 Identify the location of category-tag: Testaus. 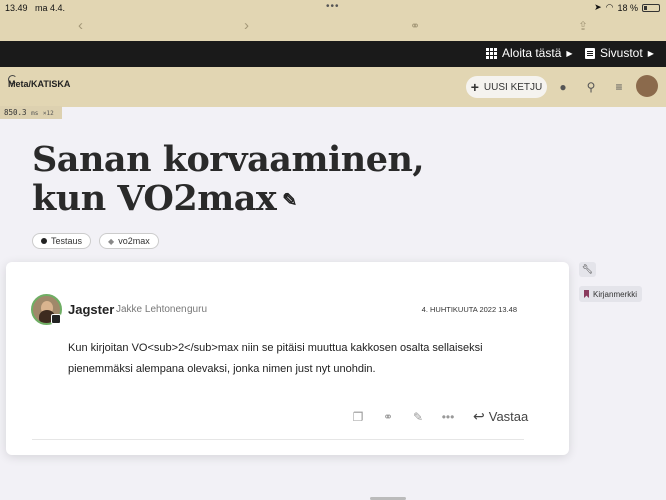
(62, 241).